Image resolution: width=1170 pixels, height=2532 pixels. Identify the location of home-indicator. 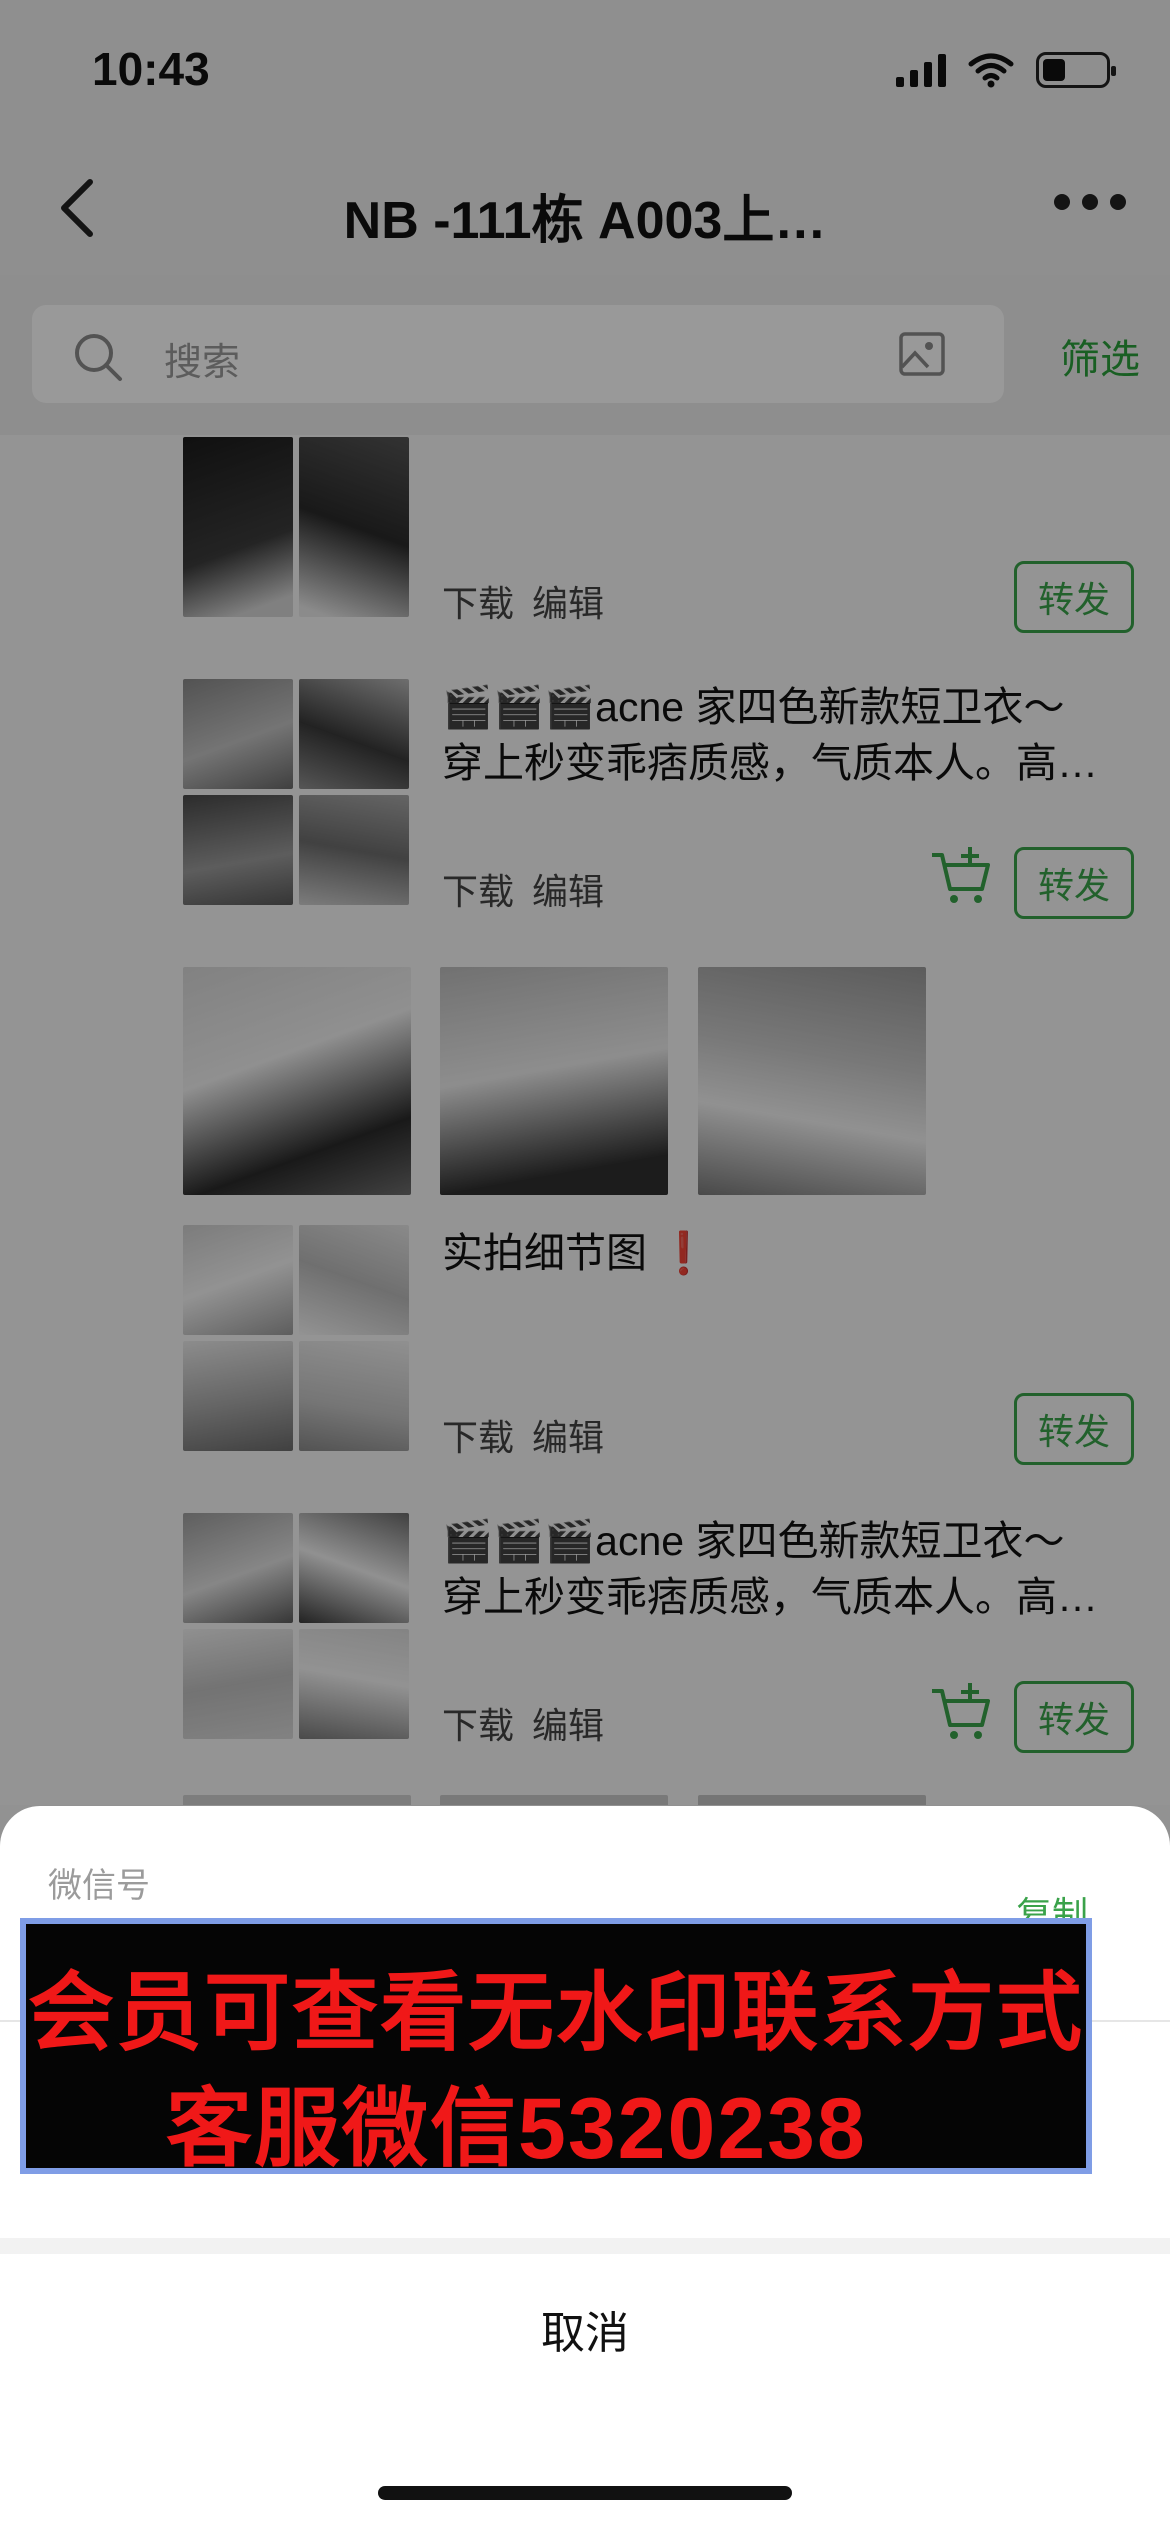
(585, 2493).